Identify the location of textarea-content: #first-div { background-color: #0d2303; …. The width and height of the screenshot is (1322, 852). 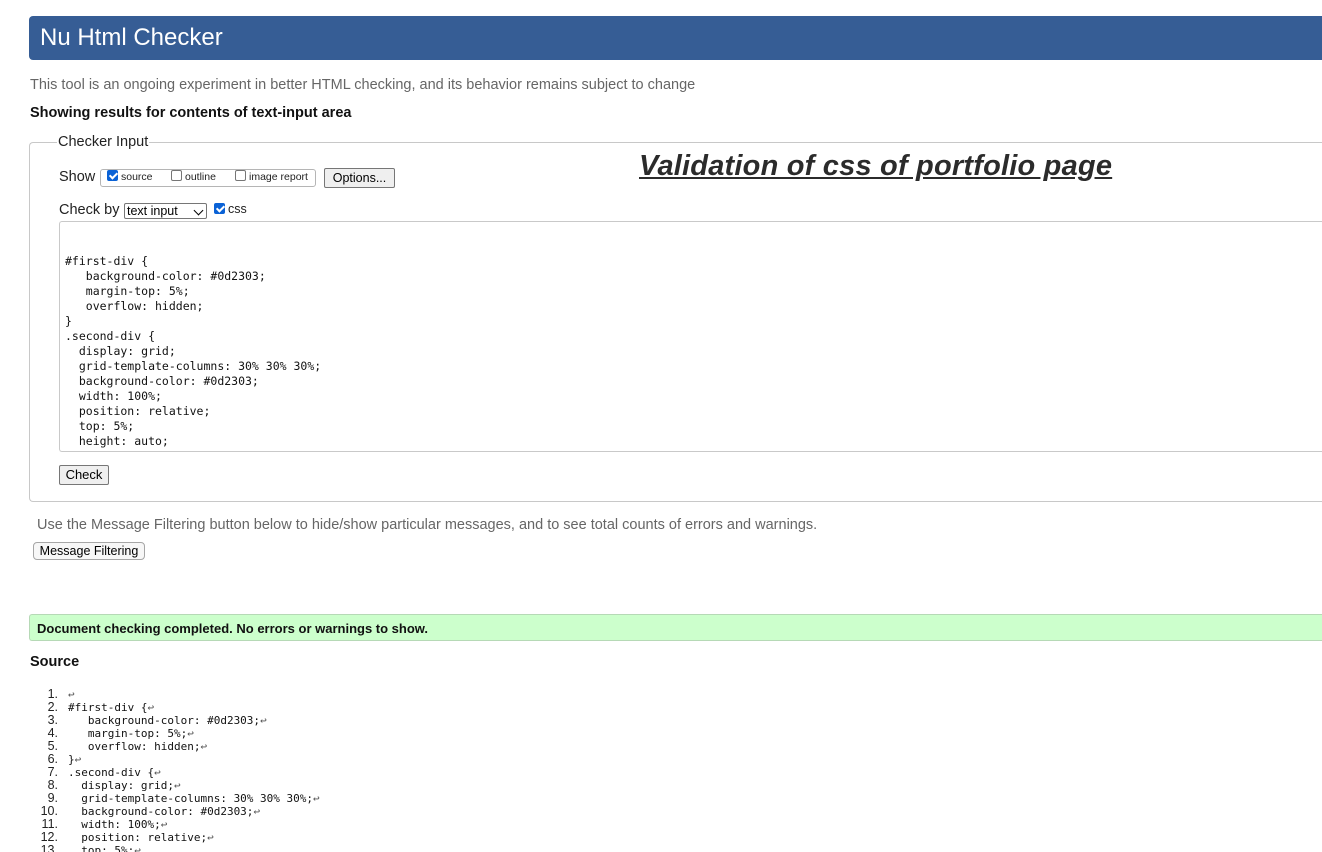
(193, 352).